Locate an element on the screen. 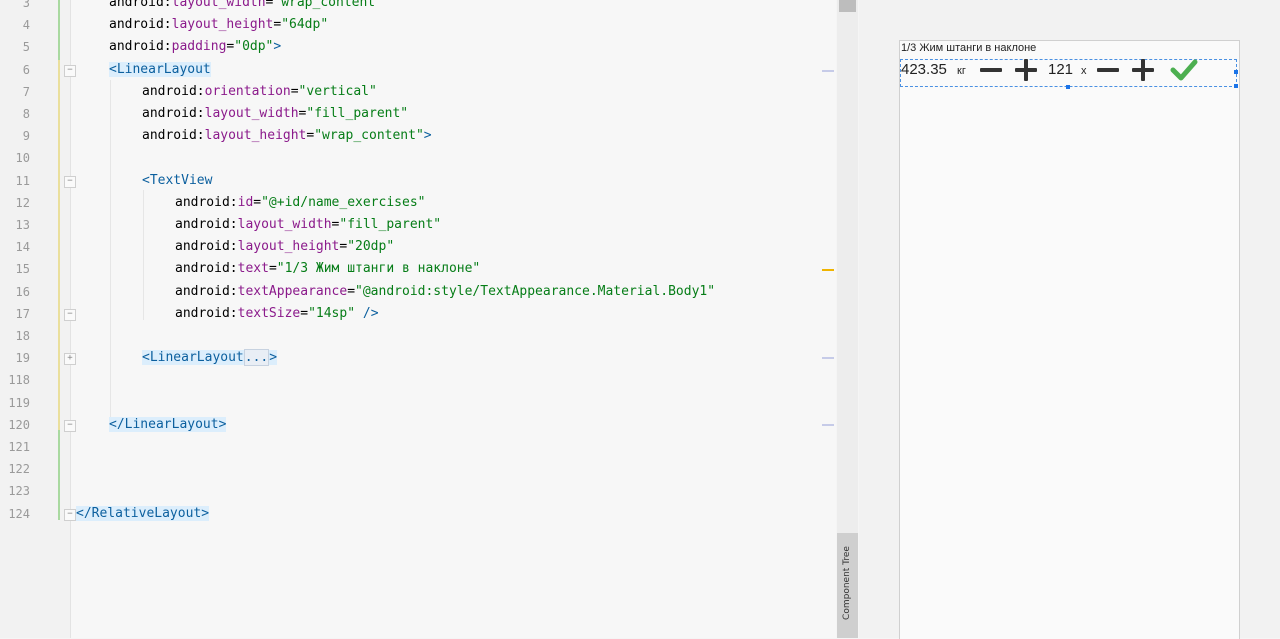 The width and height of the screenshot is (1280, 639). code-line: 17 − android:textSize="14sp" /> is located at coordinates (418, 314).